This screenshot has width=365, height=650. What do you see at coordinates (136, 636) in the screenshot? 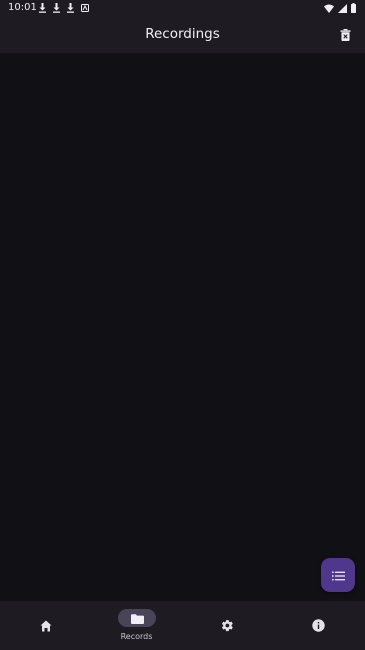
I see `nav-label-records: Records` at bounding box center [136, 636].